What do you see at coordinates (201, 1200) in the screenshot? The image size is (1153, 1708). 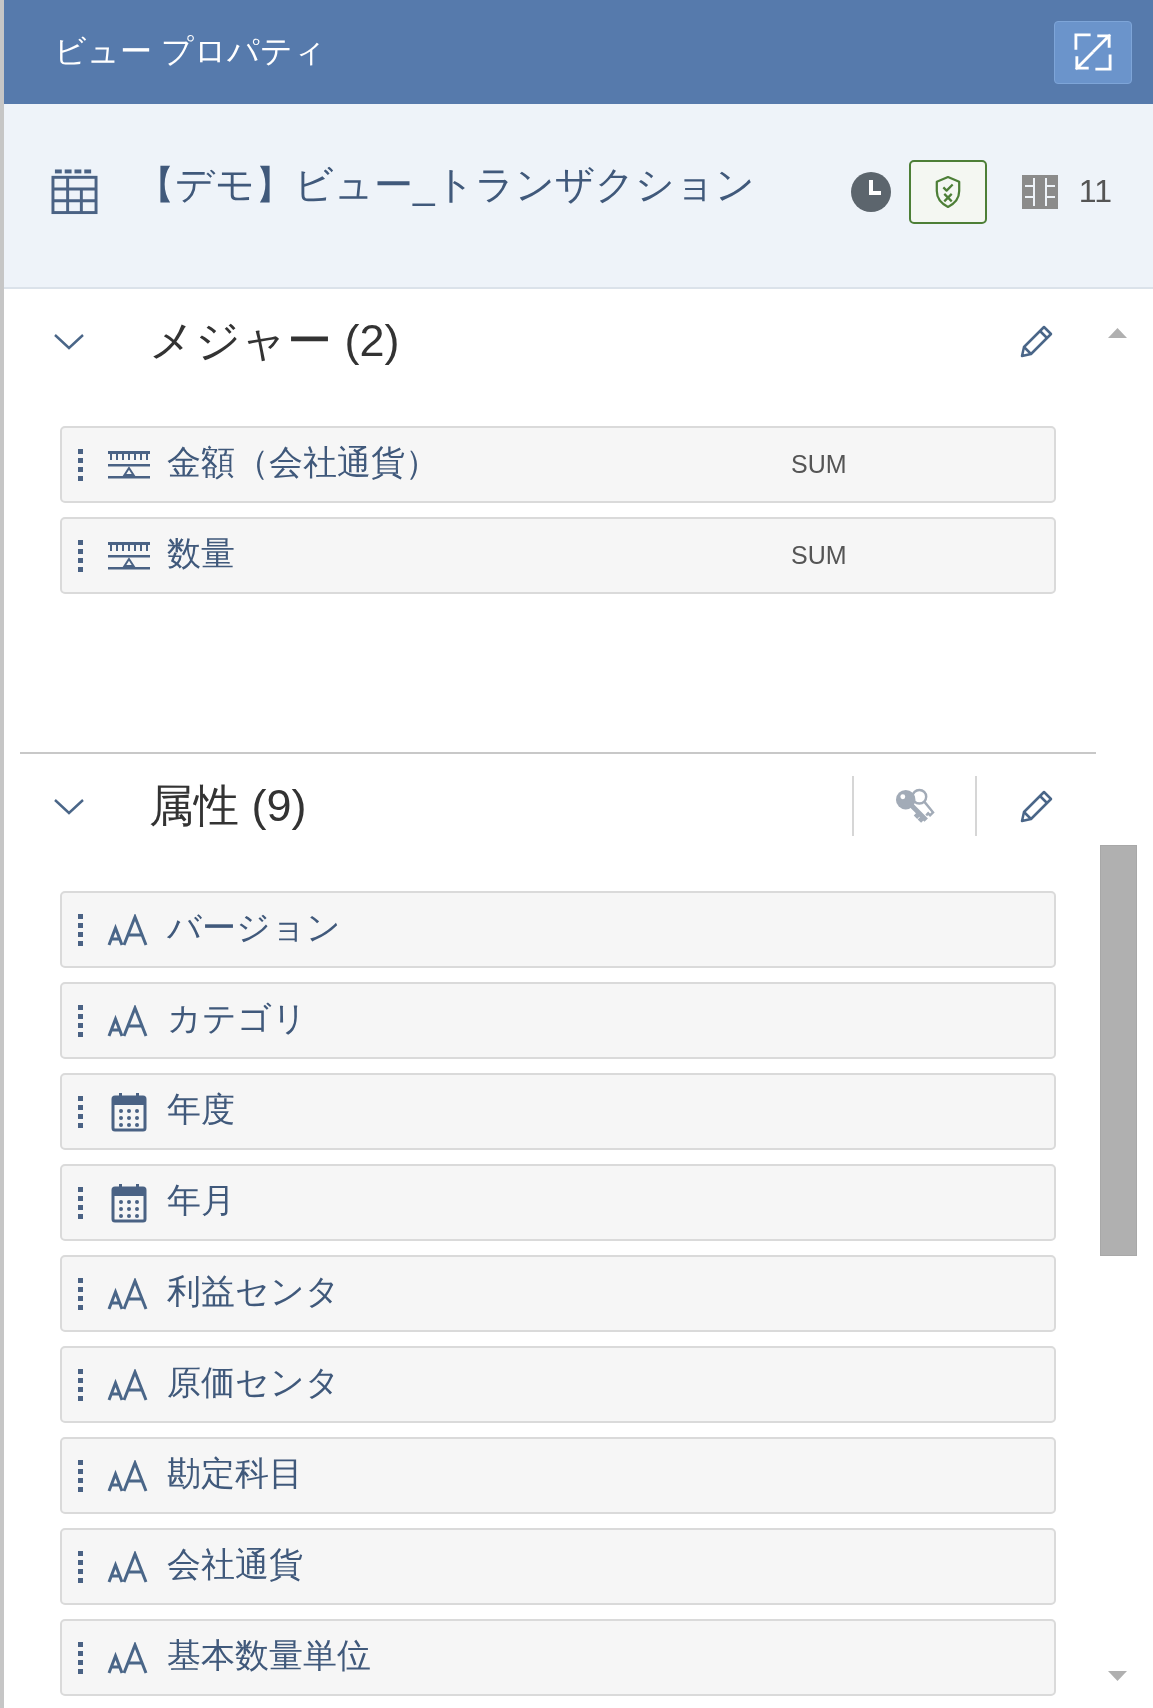 I see `field-name: 年月` at bounding box center [201, 1200].